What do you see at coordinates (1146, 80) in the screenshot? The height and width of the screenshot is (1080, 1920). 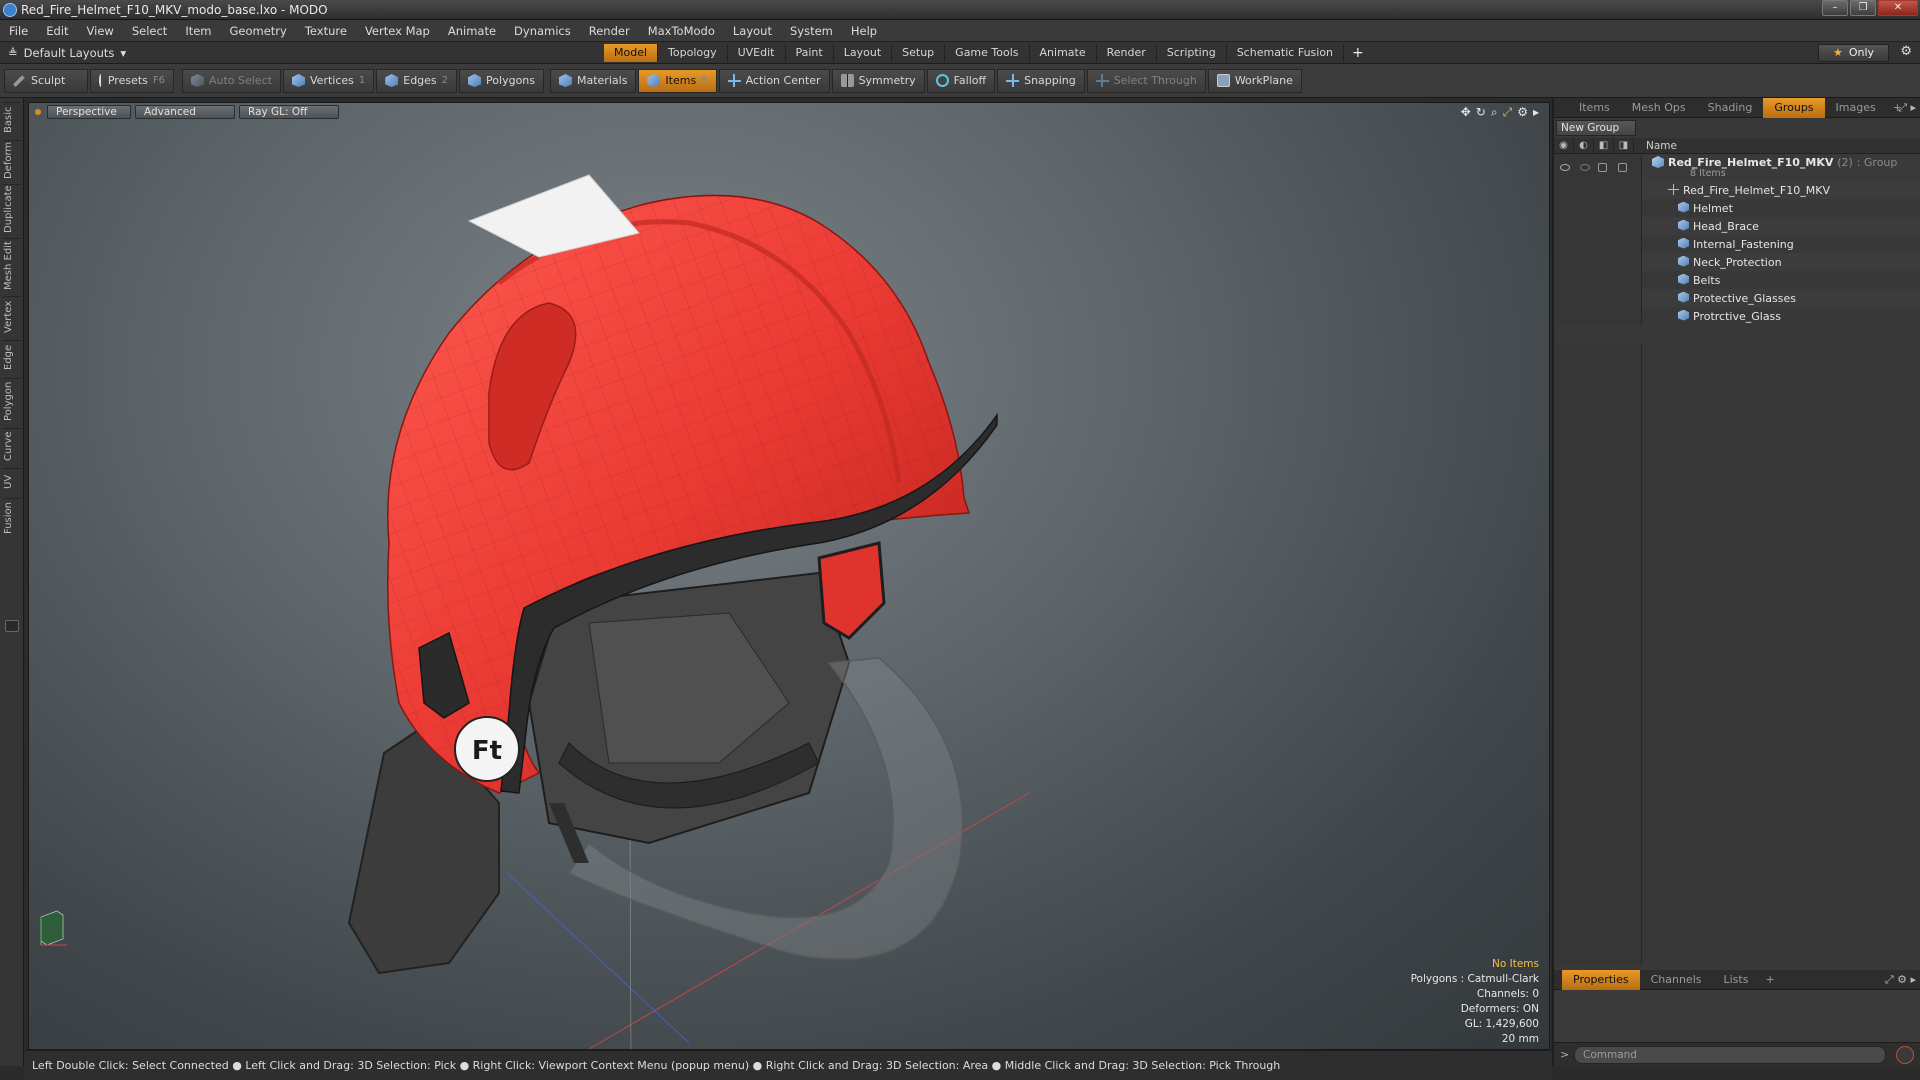 I see `select-through-button: Select Through` at bounding box center [1146, 80].